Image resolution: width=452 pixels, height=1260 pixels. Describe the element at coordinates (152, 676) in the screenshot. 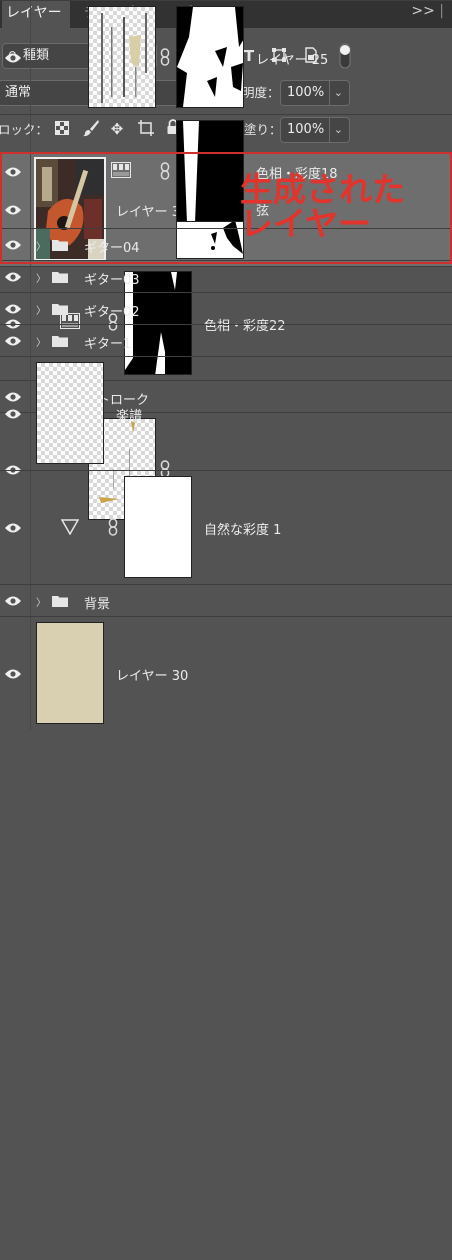

I see `layer-name: レイヤー 30` at that location.